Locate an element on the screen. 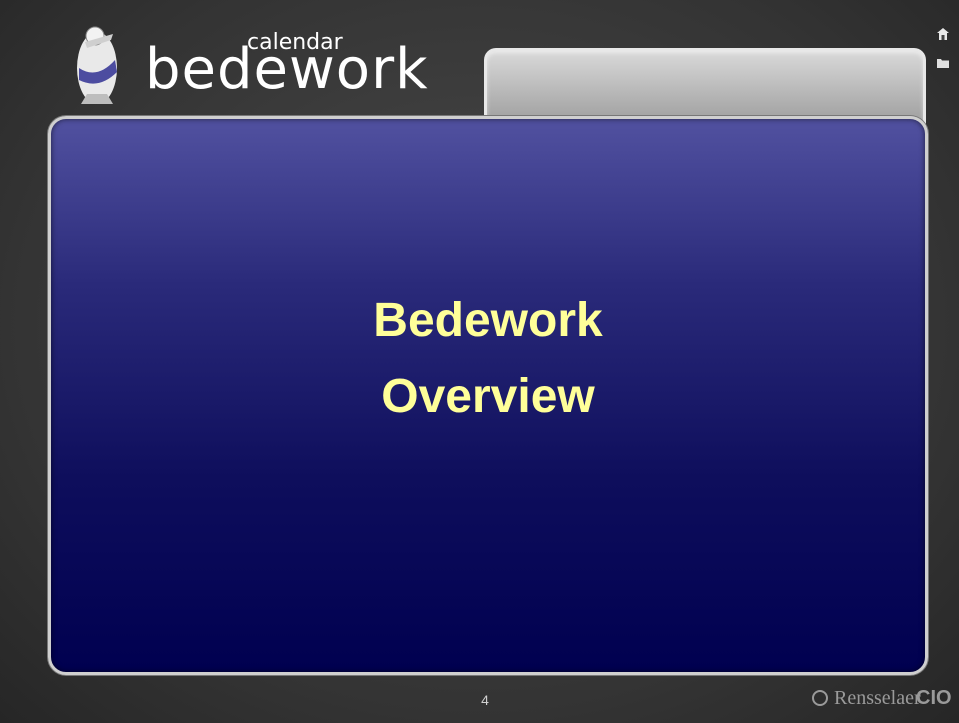  monk-figure-icon is located at coordinates (97, 65).